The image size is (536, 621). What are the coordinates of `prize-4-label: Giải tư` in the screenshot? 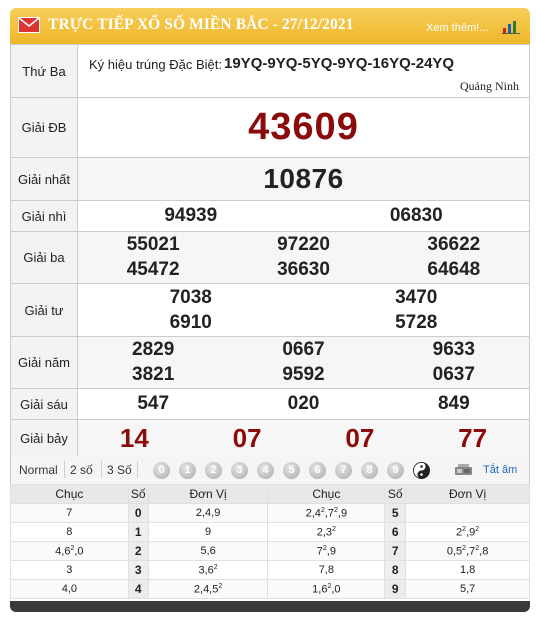 It's located at (44, 310).